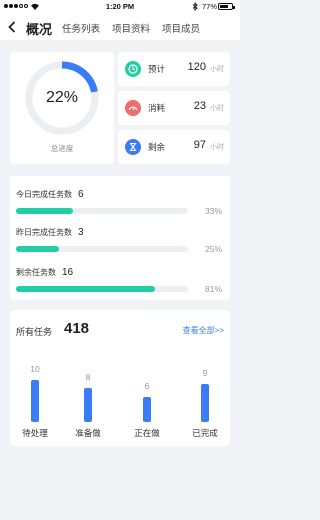  I want to click on bar-group: 9 已完成, so click(205, 399).